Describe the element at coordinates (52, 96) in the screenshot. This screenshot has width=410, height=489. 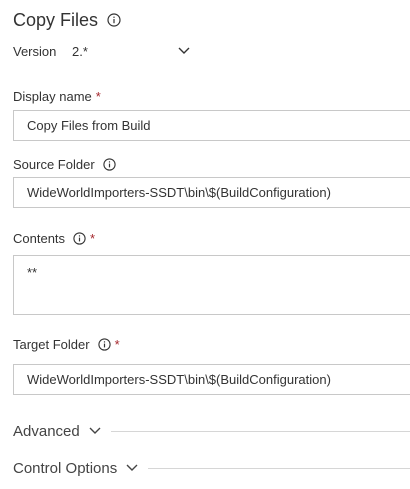
I see `display-name-label: Display name` at that location.